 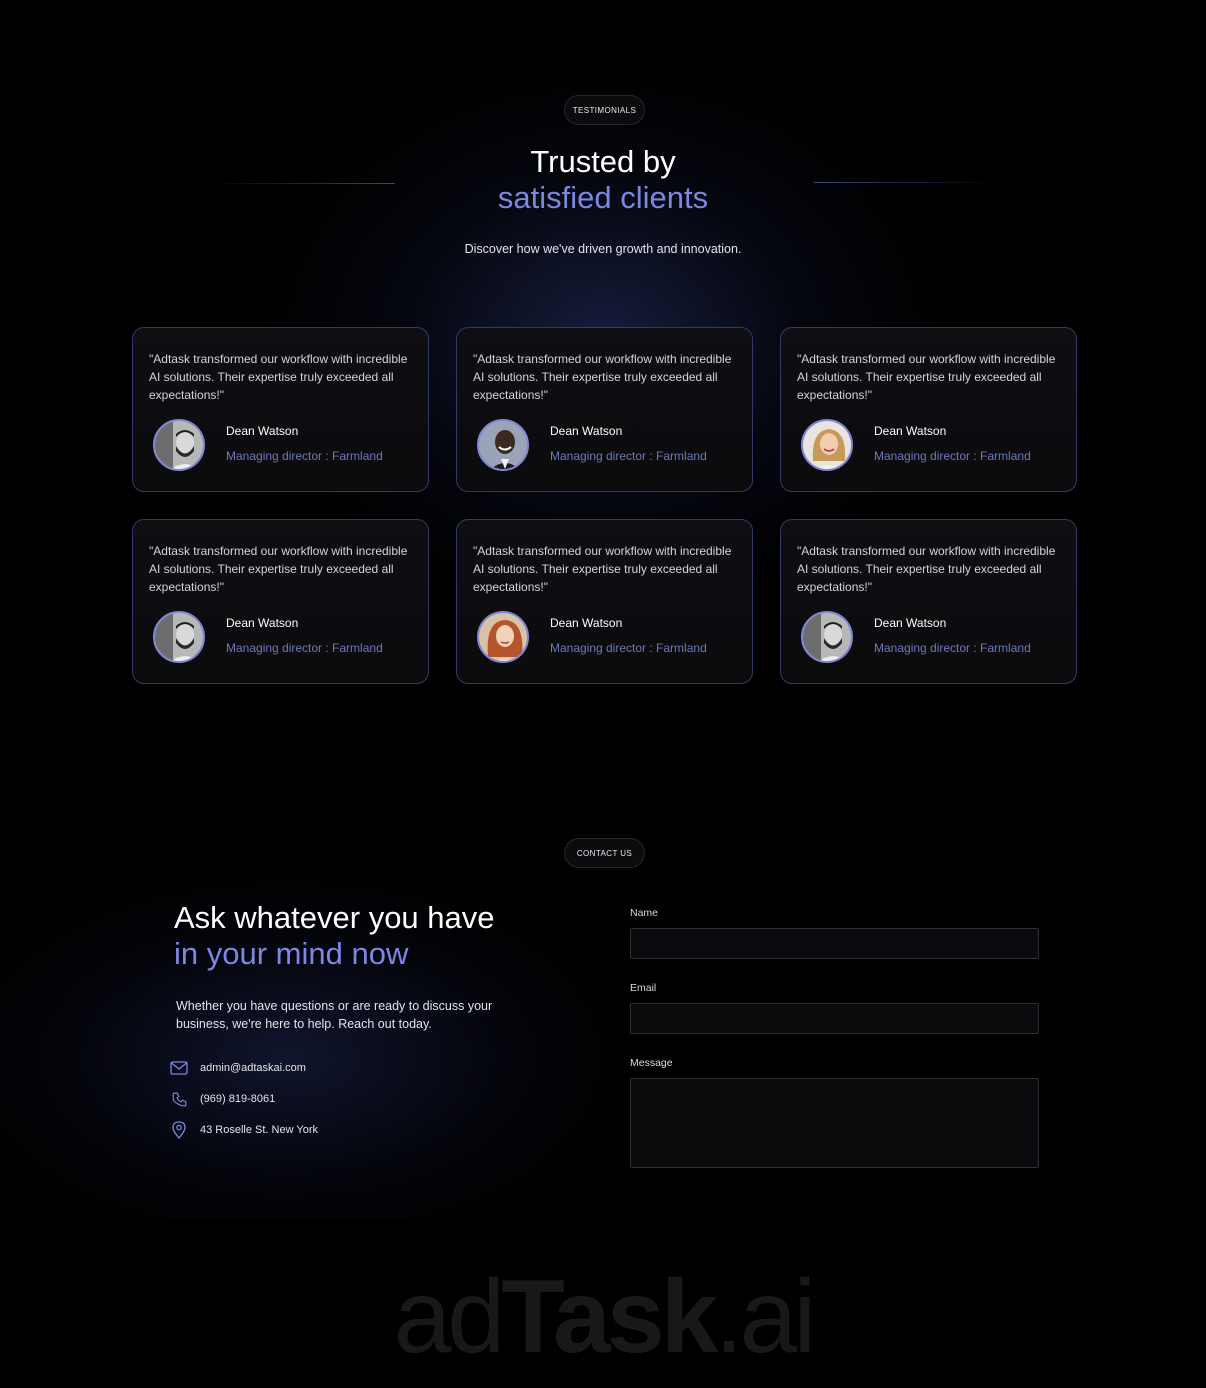 I want to click on phone-icon, so click(x=179, y=1099).